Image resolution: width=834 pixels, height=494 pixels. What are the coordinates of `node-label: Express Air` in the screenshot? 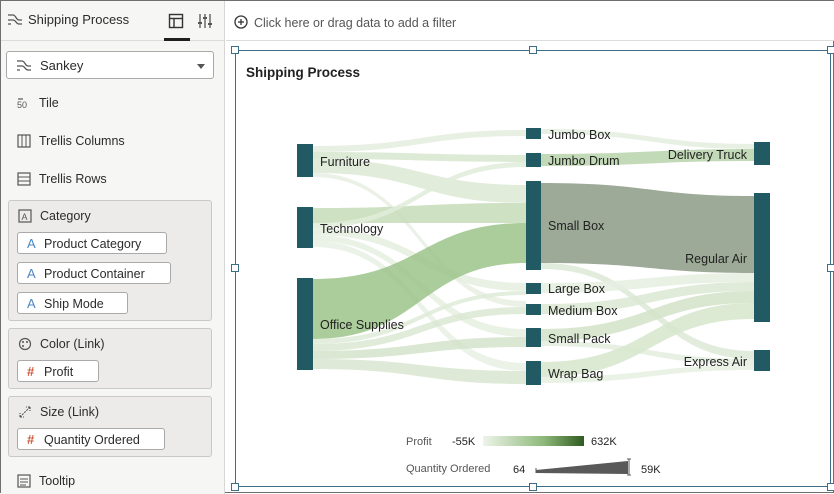 It's located at (715, 362).